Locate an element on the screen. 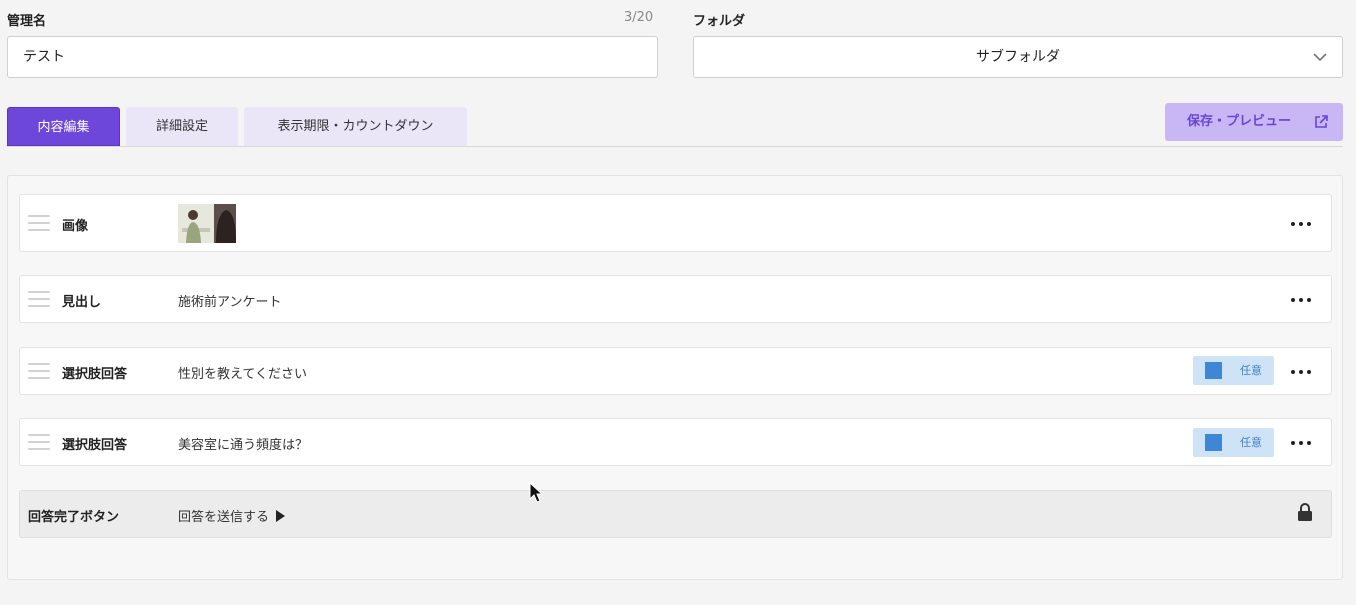 The image size is (1356, 605). row-value-text: 施術前アンケート is located at coordinates (230, 302).